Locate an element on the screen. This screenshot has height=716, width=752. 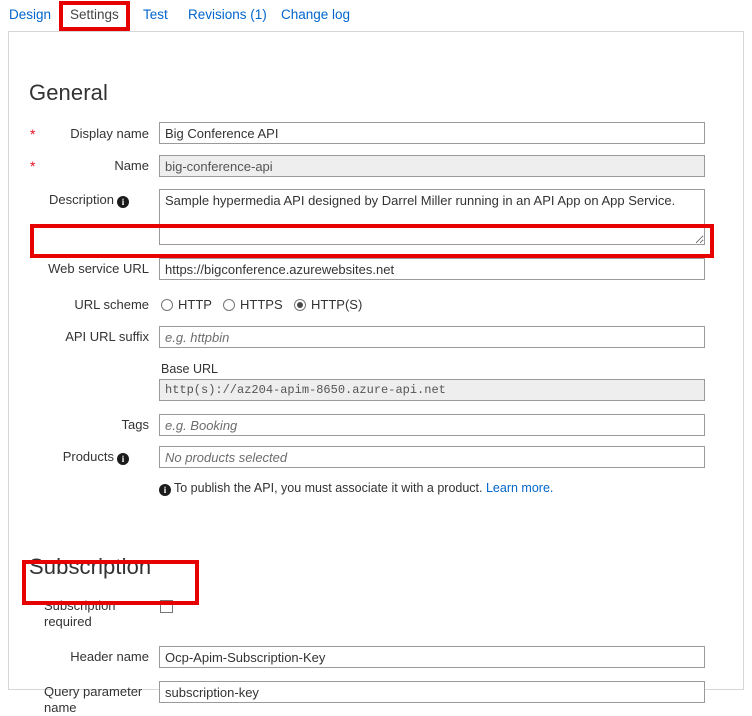
header-name-label: Header name is located at coordinates (109, 656).